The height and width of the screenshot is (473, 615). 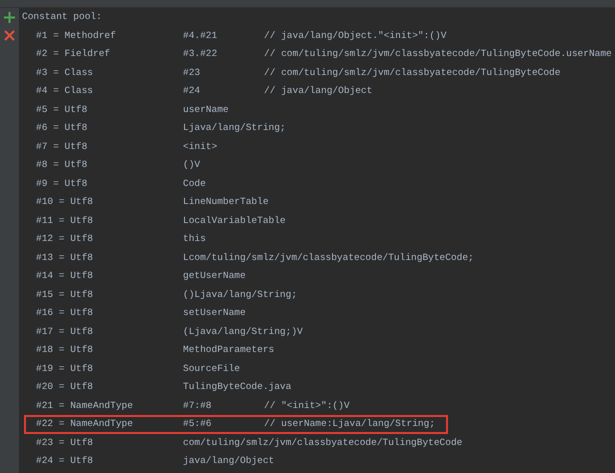 What do you see at coordinates (350, 424) in the screenshot?
I see `entry-comment: // userName:Ljava/lang/String;` at bounding box center [350, 424].